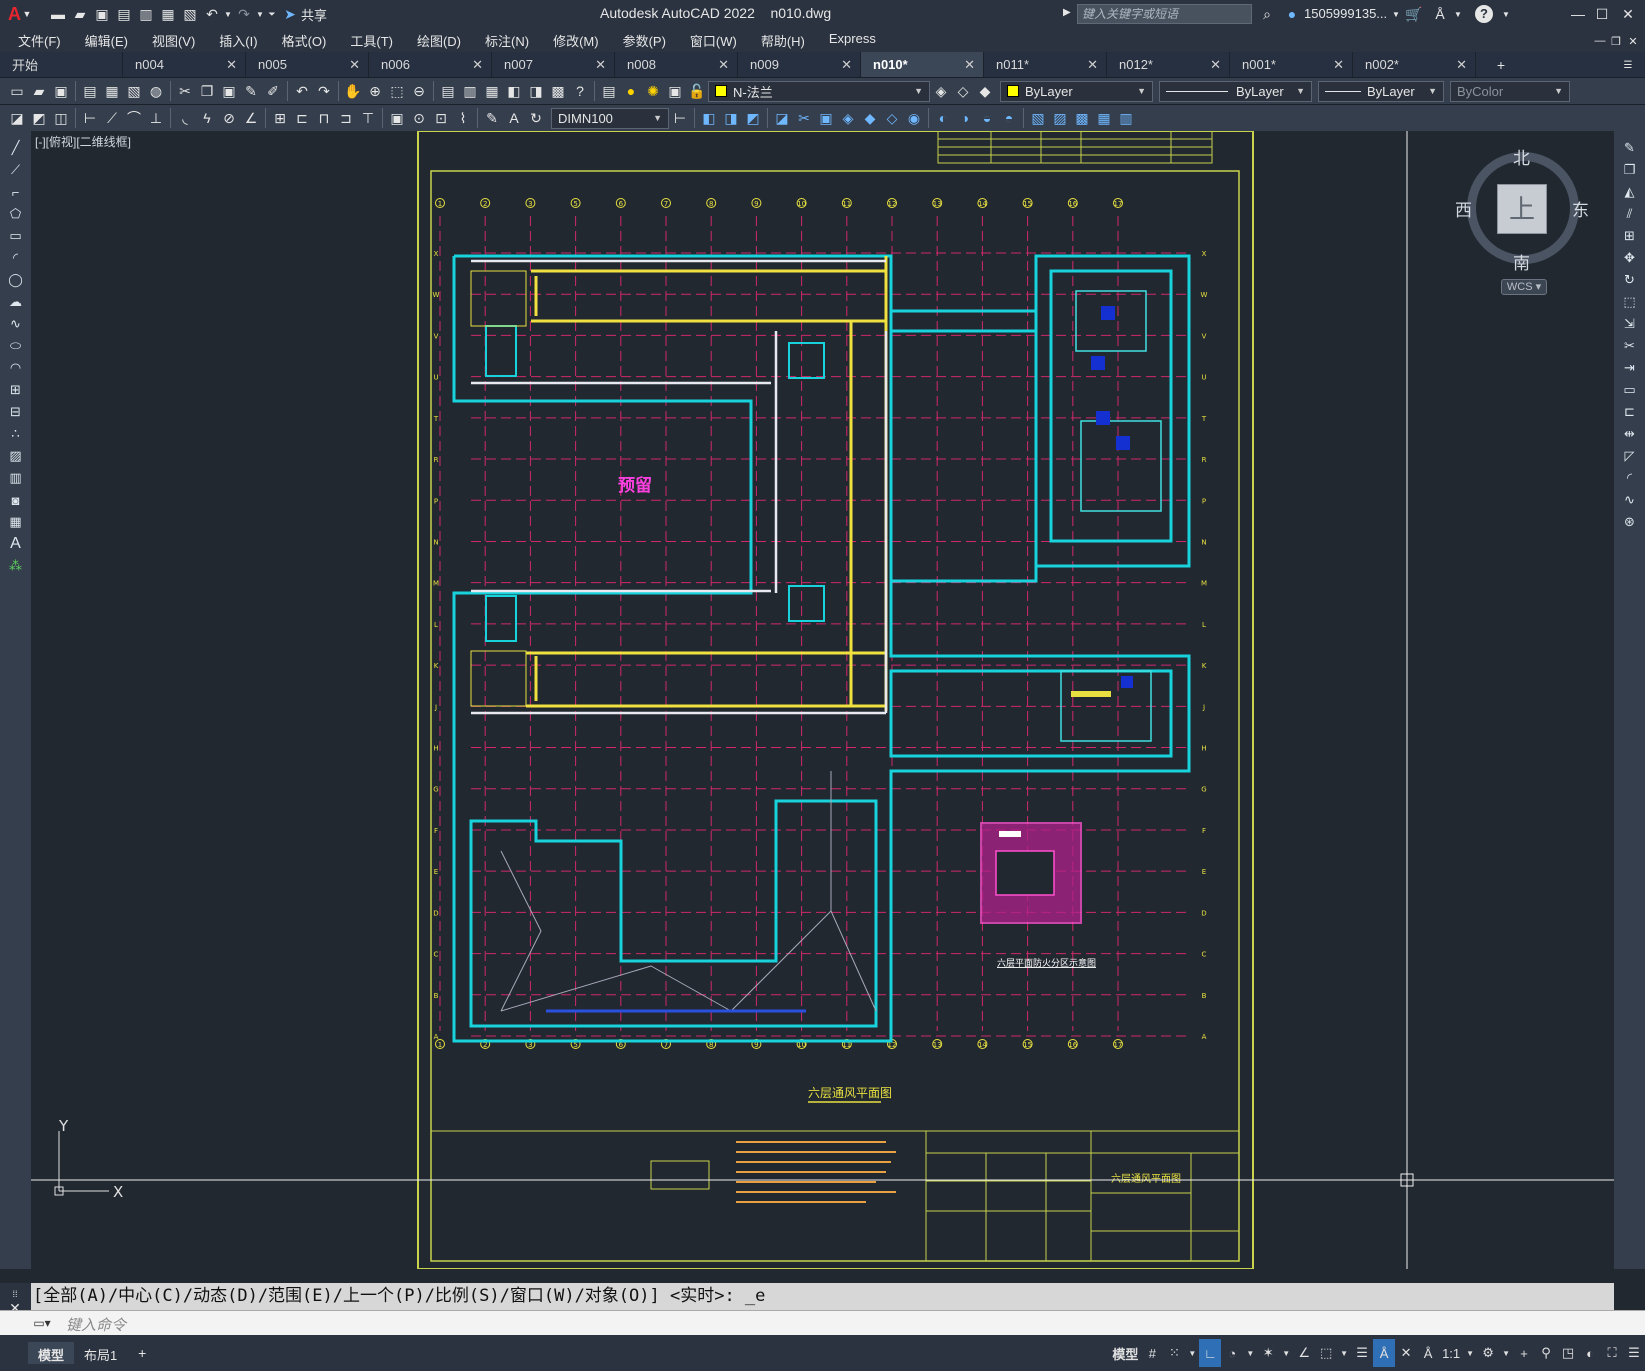 The height and width of the screenshot is (1371, 1645). I want to click on layer-on-icon: ●, so click(631, 91).